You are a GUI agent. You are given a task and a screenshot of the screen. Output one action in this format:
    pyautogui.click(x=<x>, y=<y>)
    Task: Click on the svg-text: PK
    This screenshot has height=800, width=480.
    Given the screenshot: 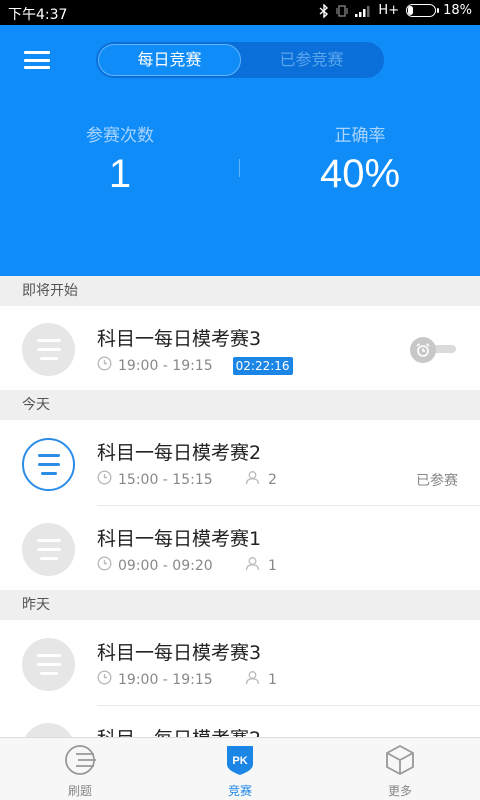 What is the action you would take?
    pyautogui.click(x=239, y=761)
    